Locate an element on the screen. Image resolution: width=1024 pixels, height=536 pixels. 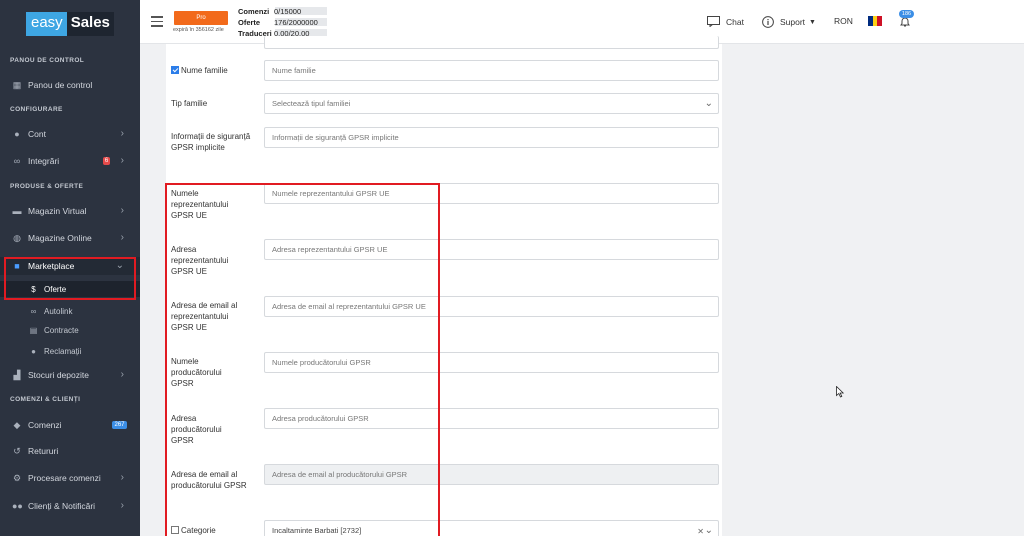
label-nume-familie: Nume familie is located at coordinates (211, 70).